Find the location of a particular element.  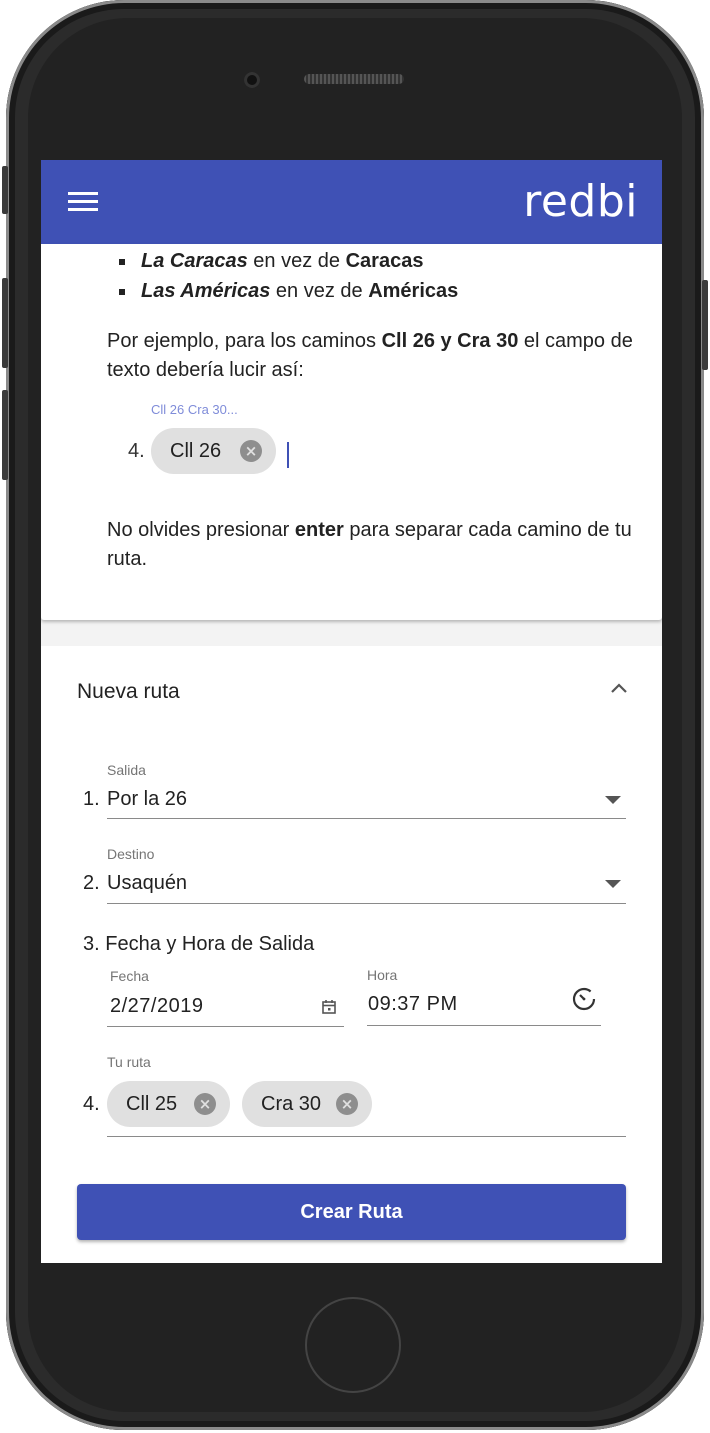

salida-number: 1. is located at coordinates (91, 799).